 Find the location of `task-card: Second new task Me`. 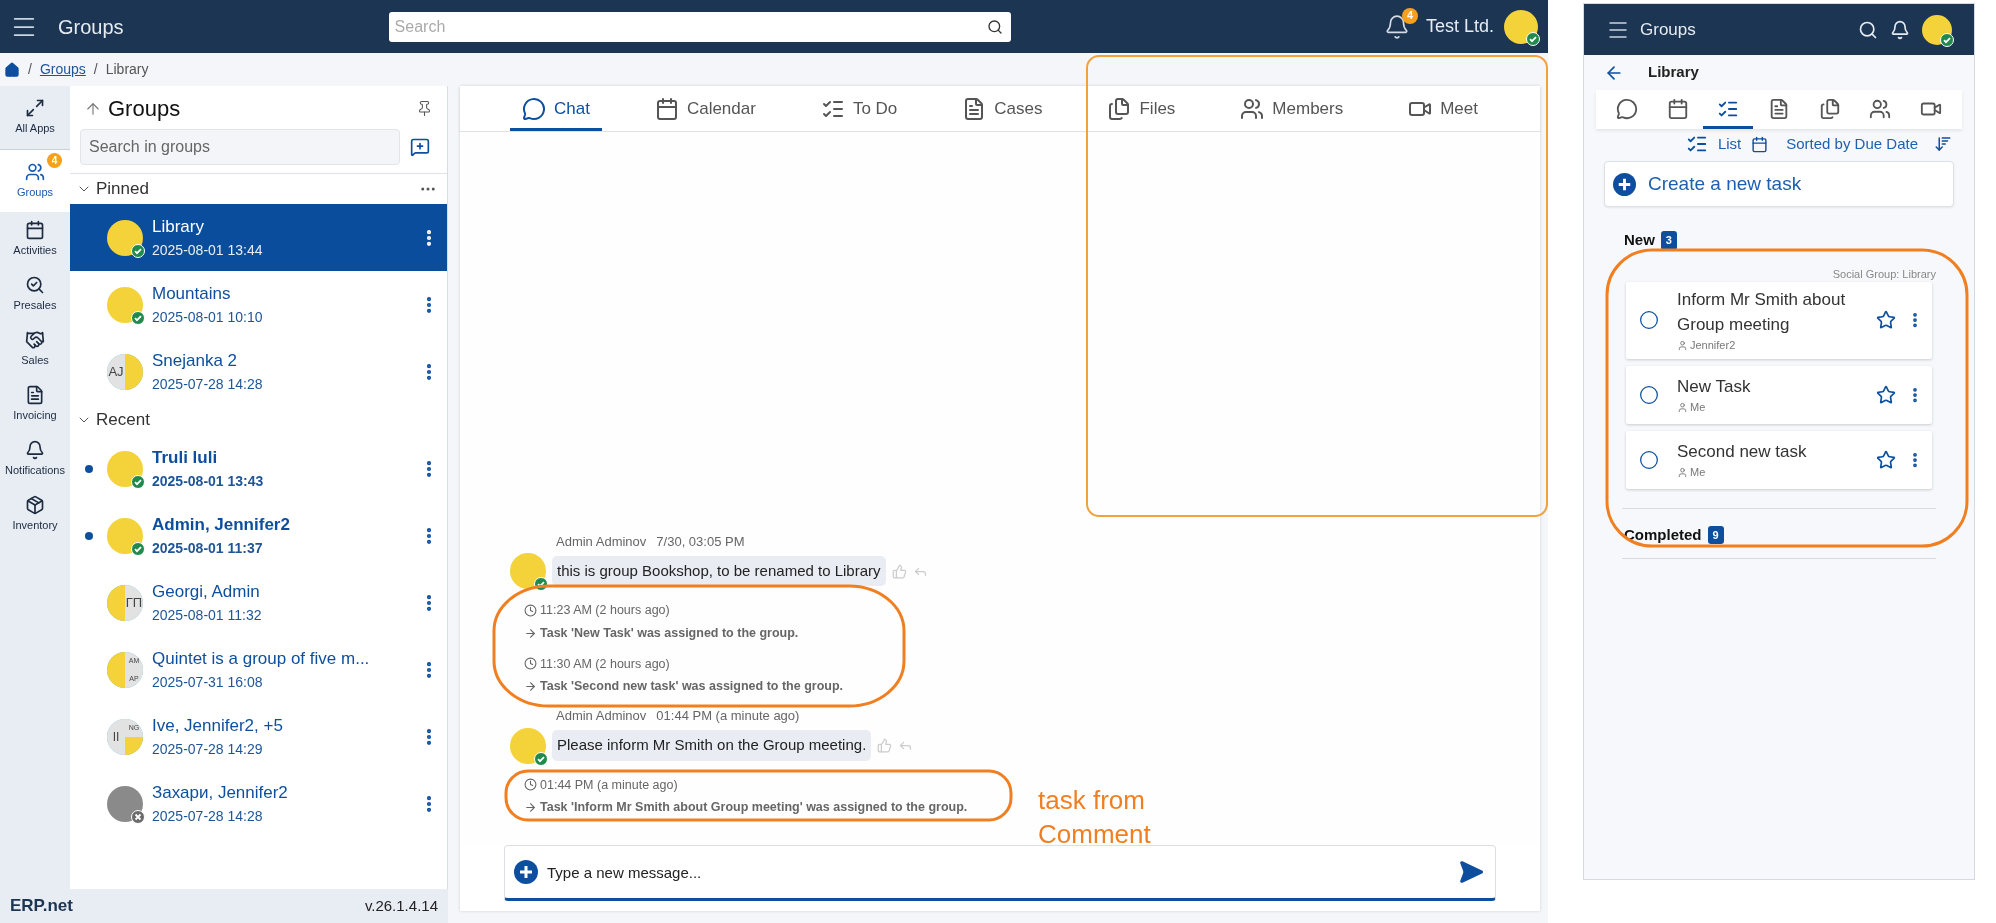

task-card: Second new task Me is located at coordinates (1779, 459).